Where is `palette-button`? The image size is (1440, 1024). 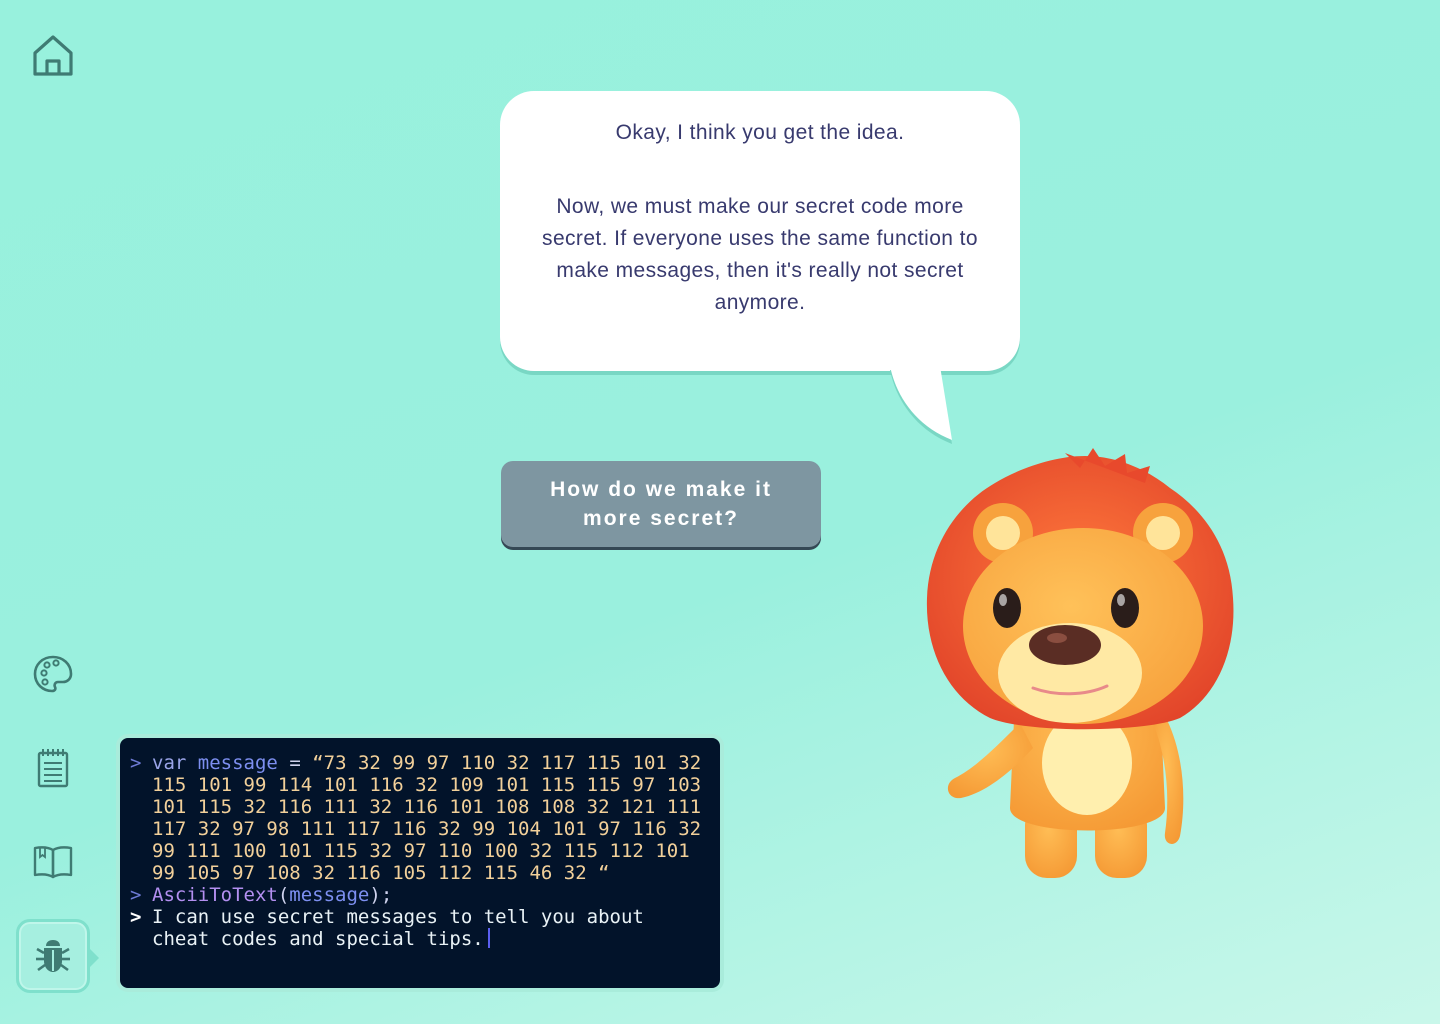 palette-button is located at coordinates (53, 674).